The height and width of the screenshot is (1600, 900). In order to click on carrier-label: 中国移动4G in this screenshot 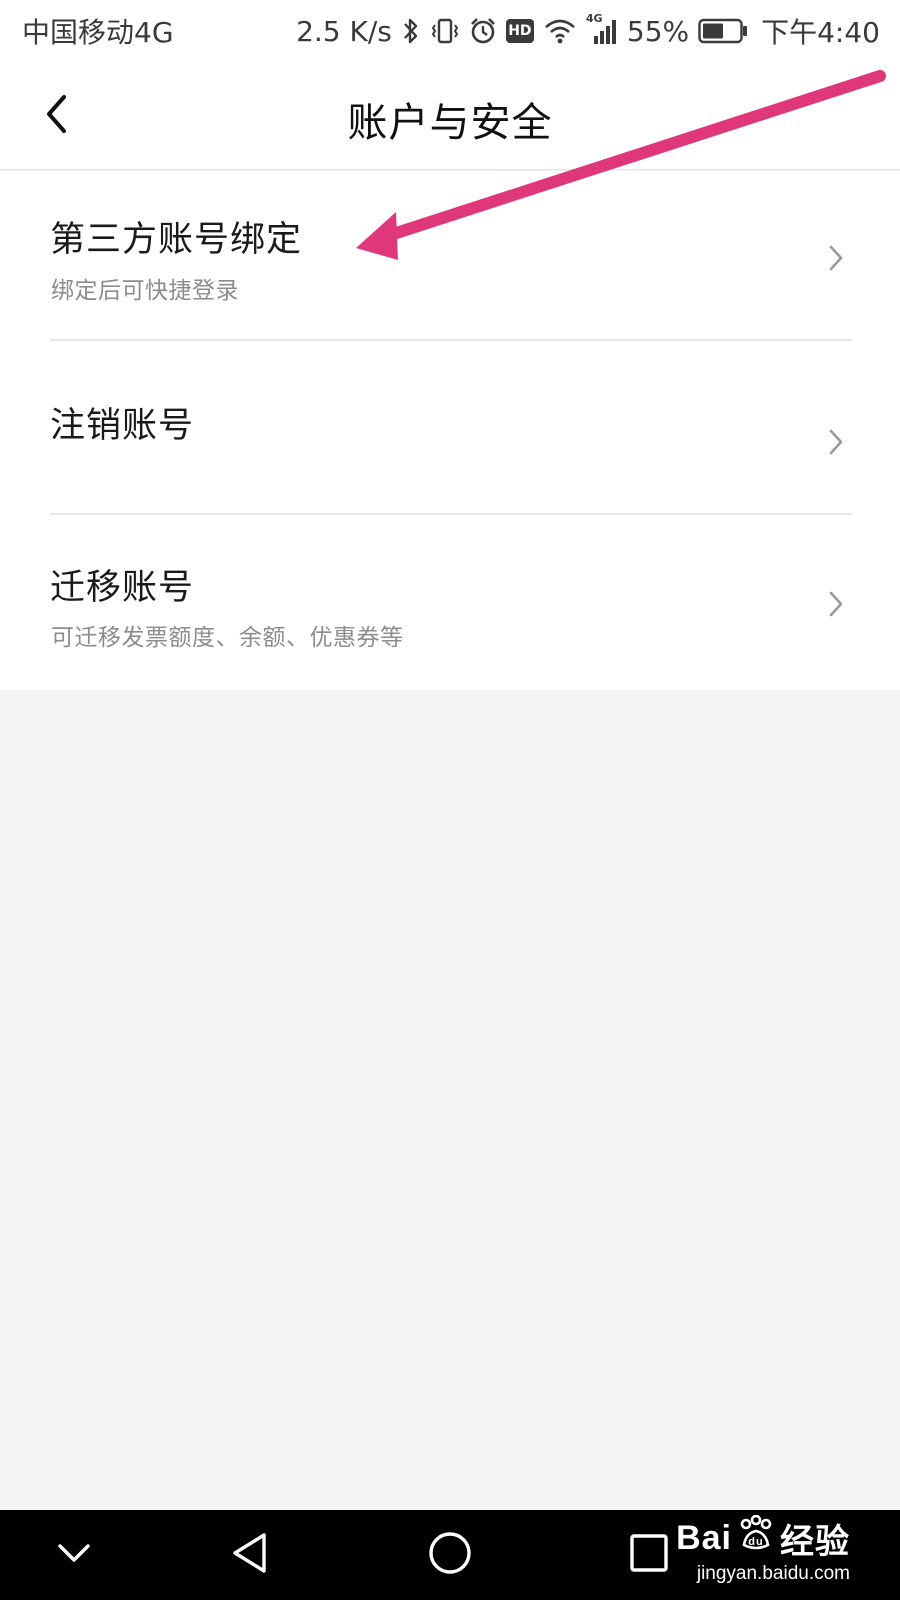, I will do `click(98, 32)`.